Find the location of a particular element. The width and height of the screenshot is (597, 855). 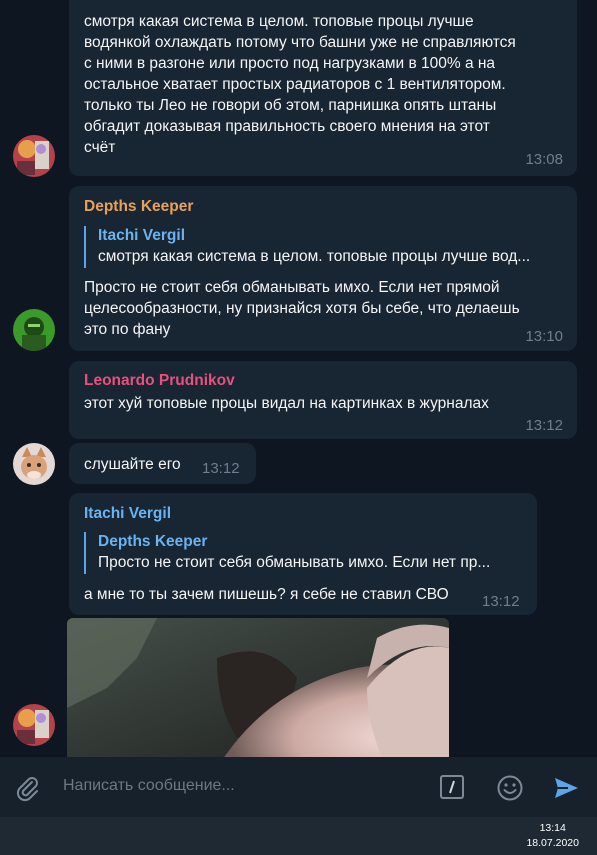

message-text-line: это по фану is located at coordinates (127, 329).